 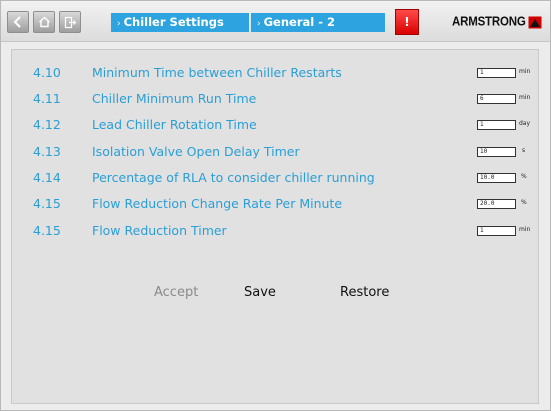 What do you see at coordinates (276, 231) in the screenshot?
I see `setting-row: 4.15 Flow Reduction Timer 1 min` at bounding box center [276, 231].